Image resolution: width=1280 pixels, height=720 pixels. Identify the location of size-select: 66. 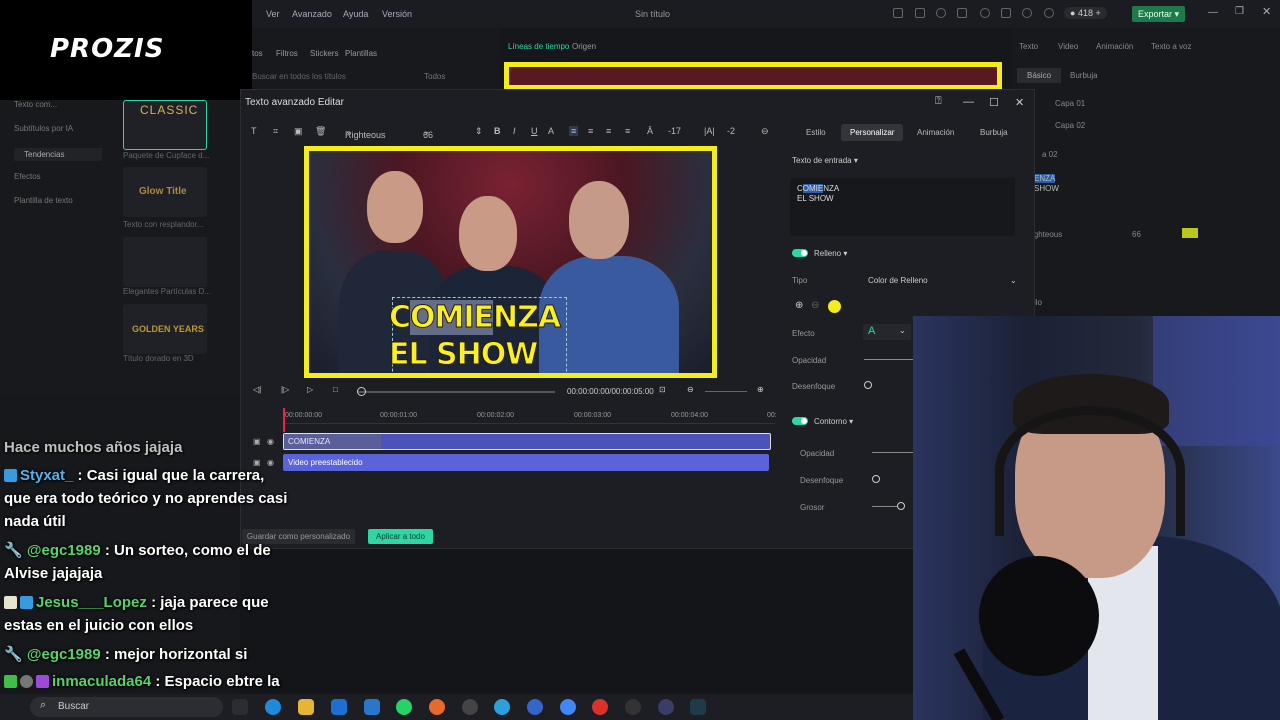
(1136, 234).